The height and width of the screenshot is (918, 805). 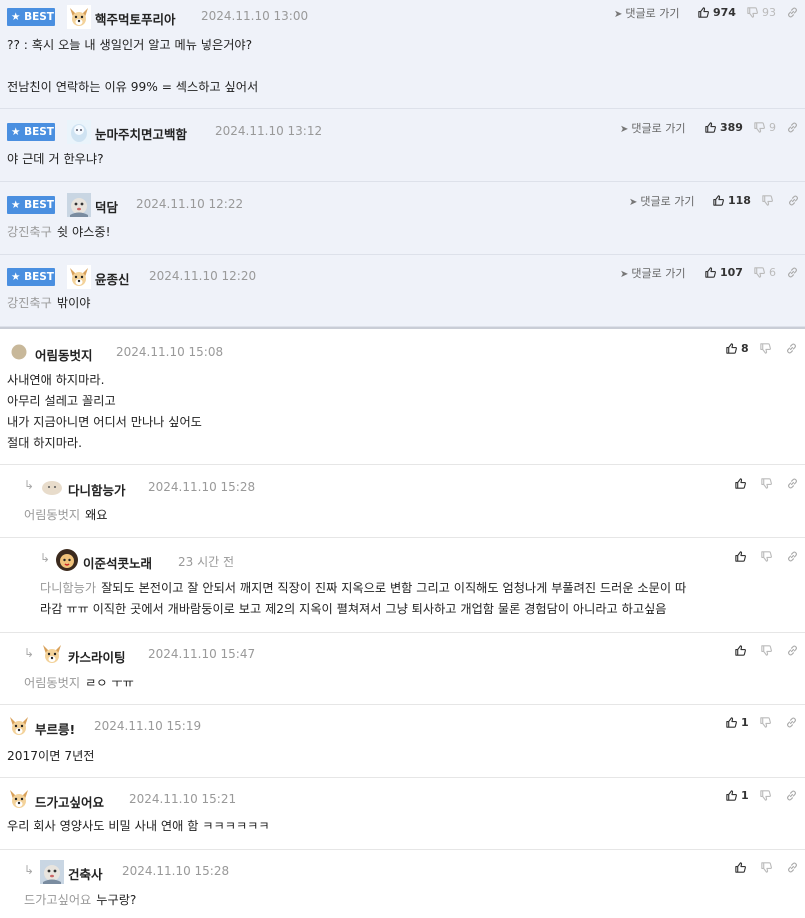 I want to click on send-arrow-icon: ➤, so click(x=633, y=202).